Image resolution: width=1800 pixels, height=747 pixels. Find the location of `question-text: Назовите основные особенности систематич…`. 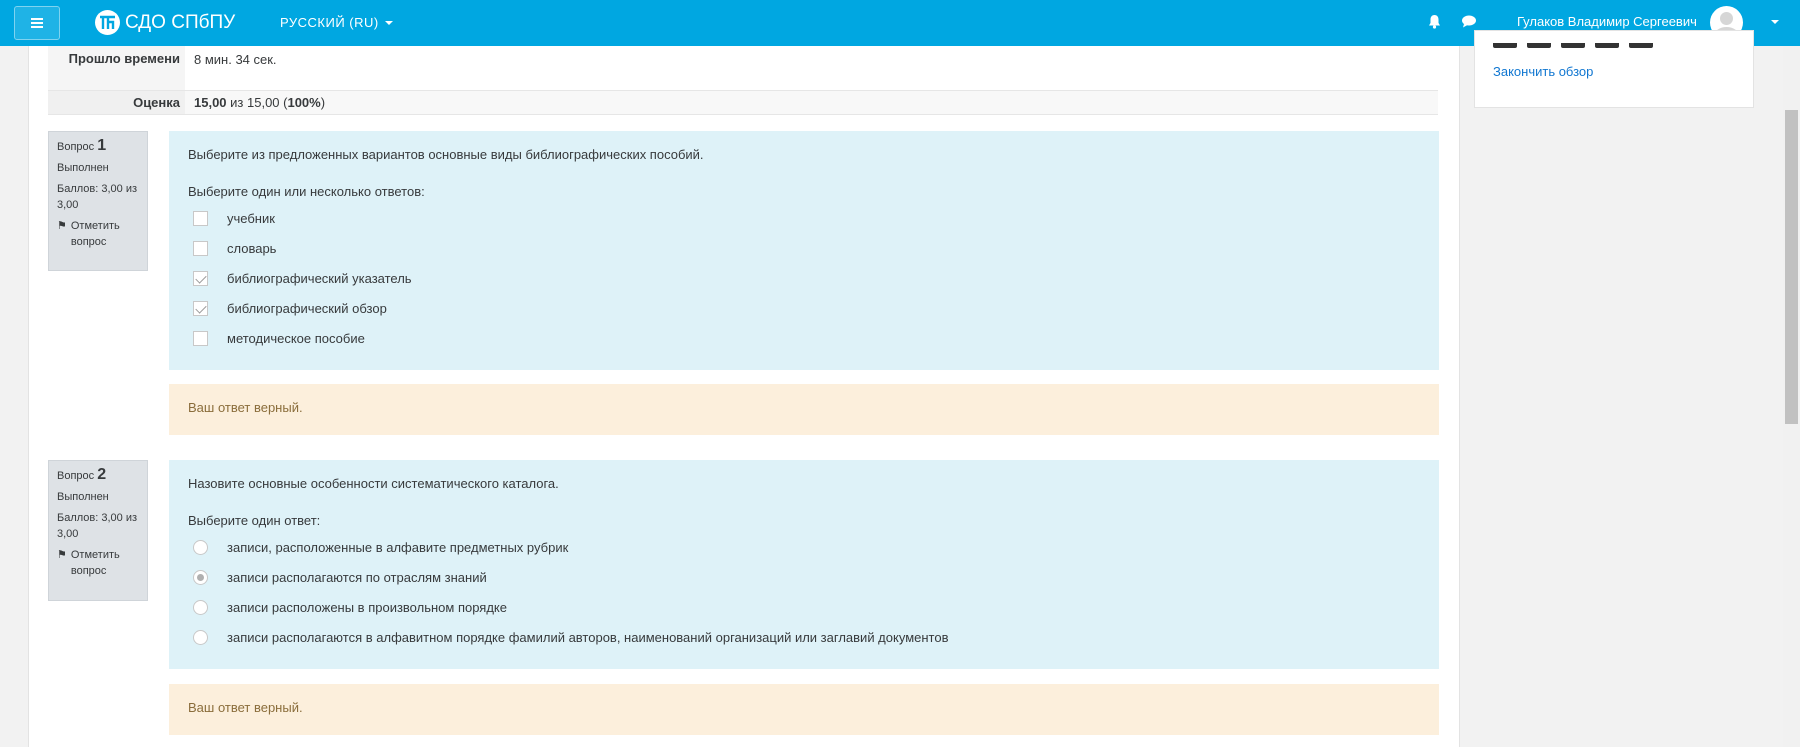

question-text: Назовите основные особенности систематич… is located at coordinates (373, 483).